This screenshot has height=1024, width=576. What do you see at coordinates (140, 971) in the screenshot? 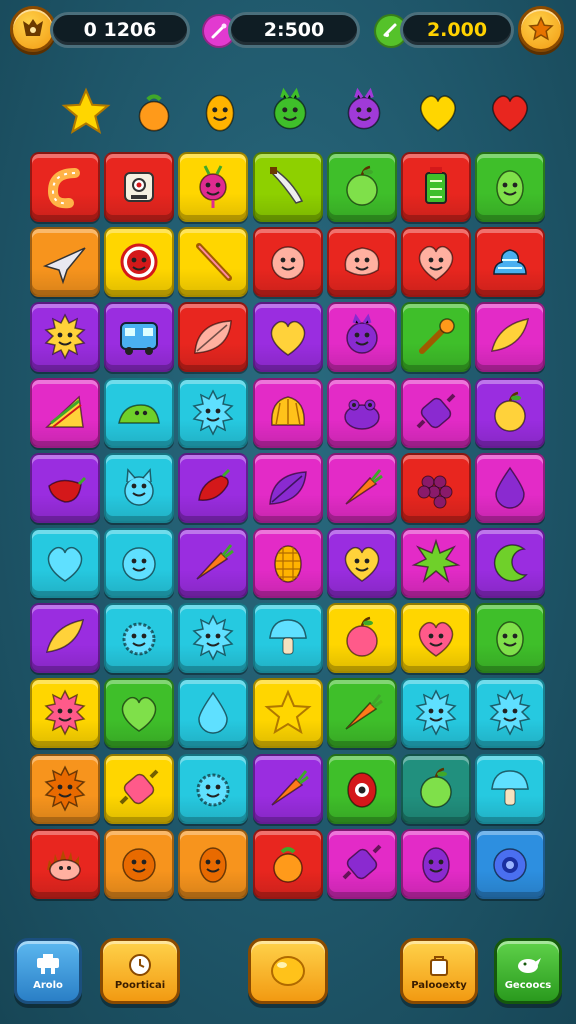
I see `poorticai-button: Poorticai` at bounding box center [140, 971].